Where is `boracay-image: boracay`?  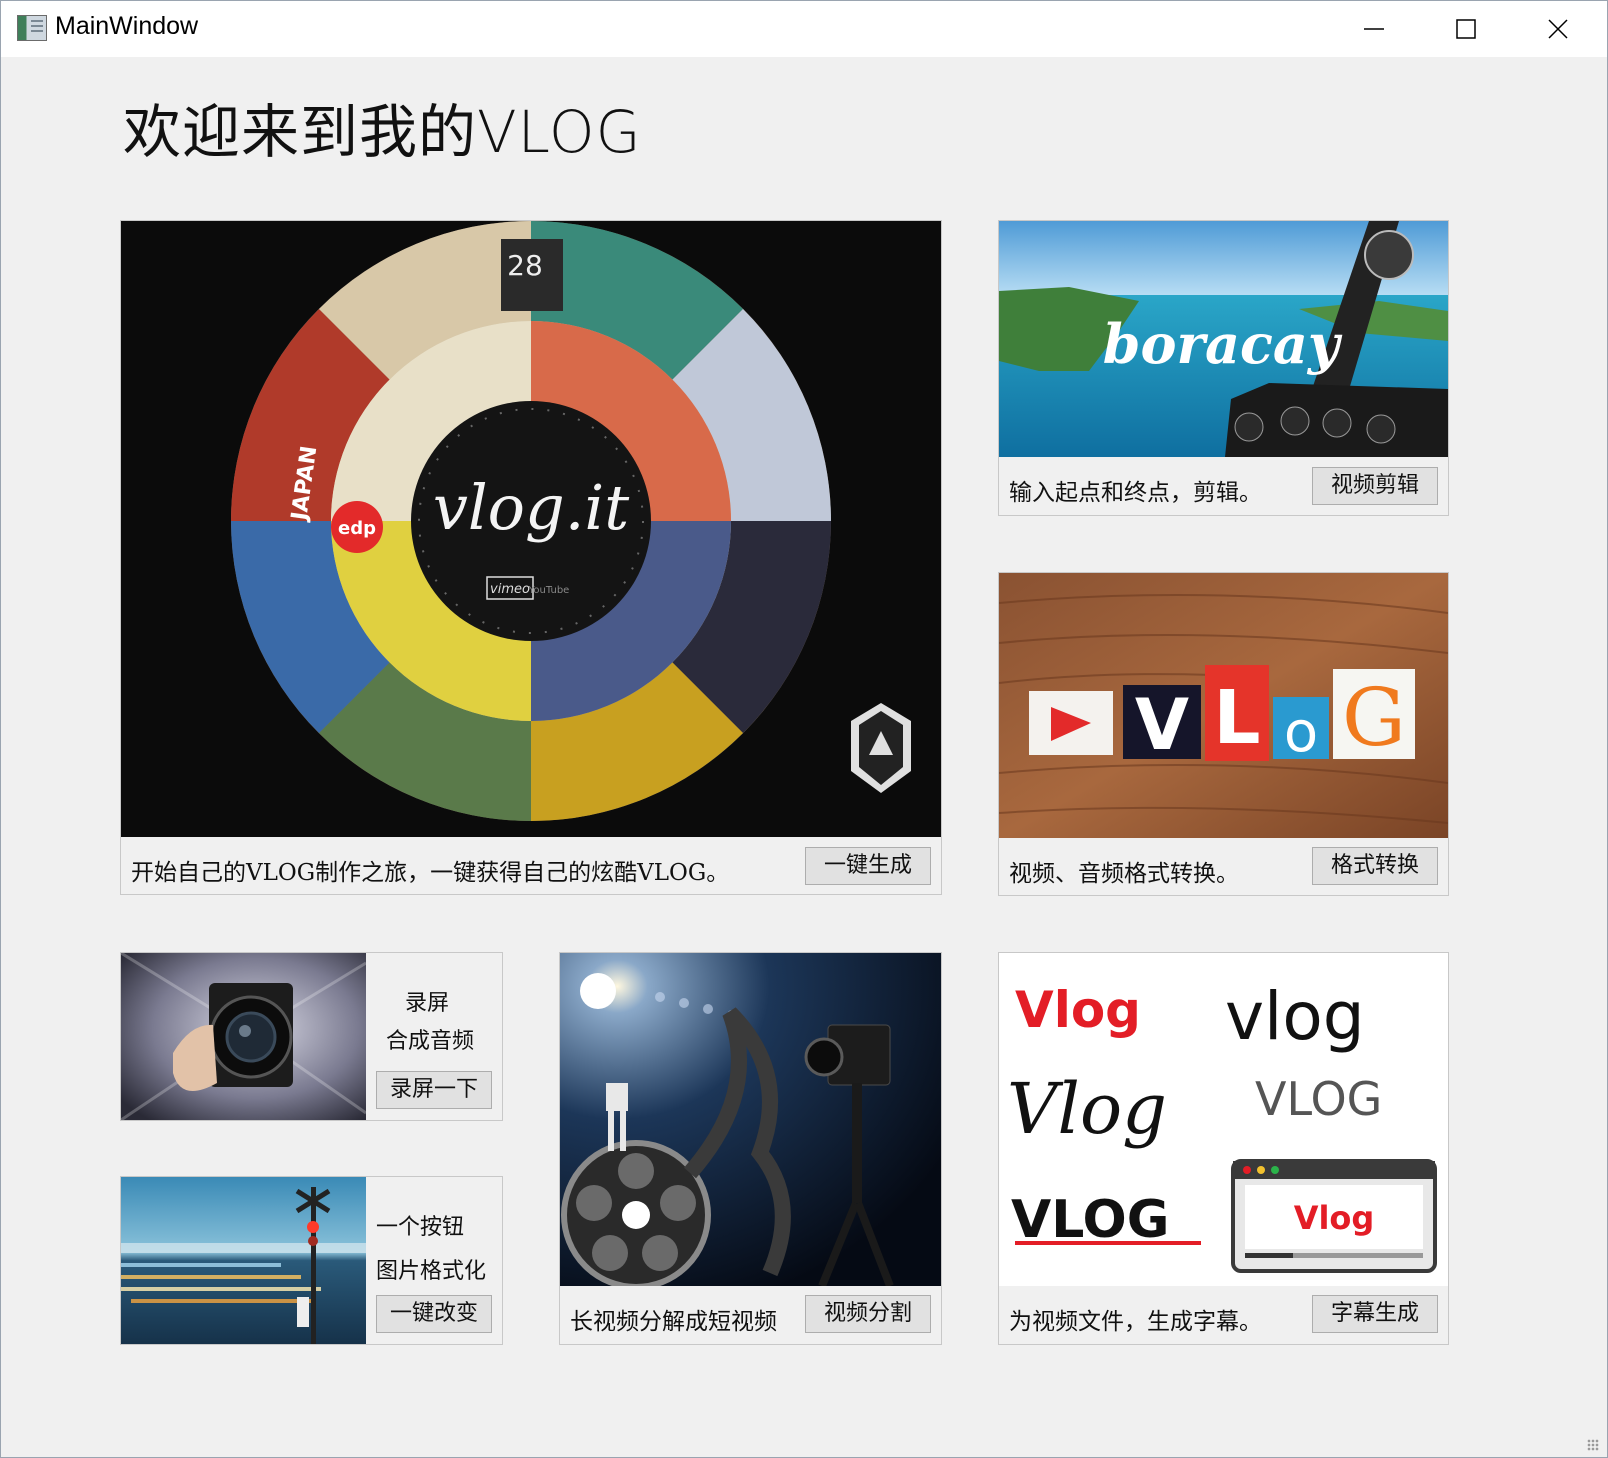
boracay-image: boracay is located at coordinates (1223, 339).